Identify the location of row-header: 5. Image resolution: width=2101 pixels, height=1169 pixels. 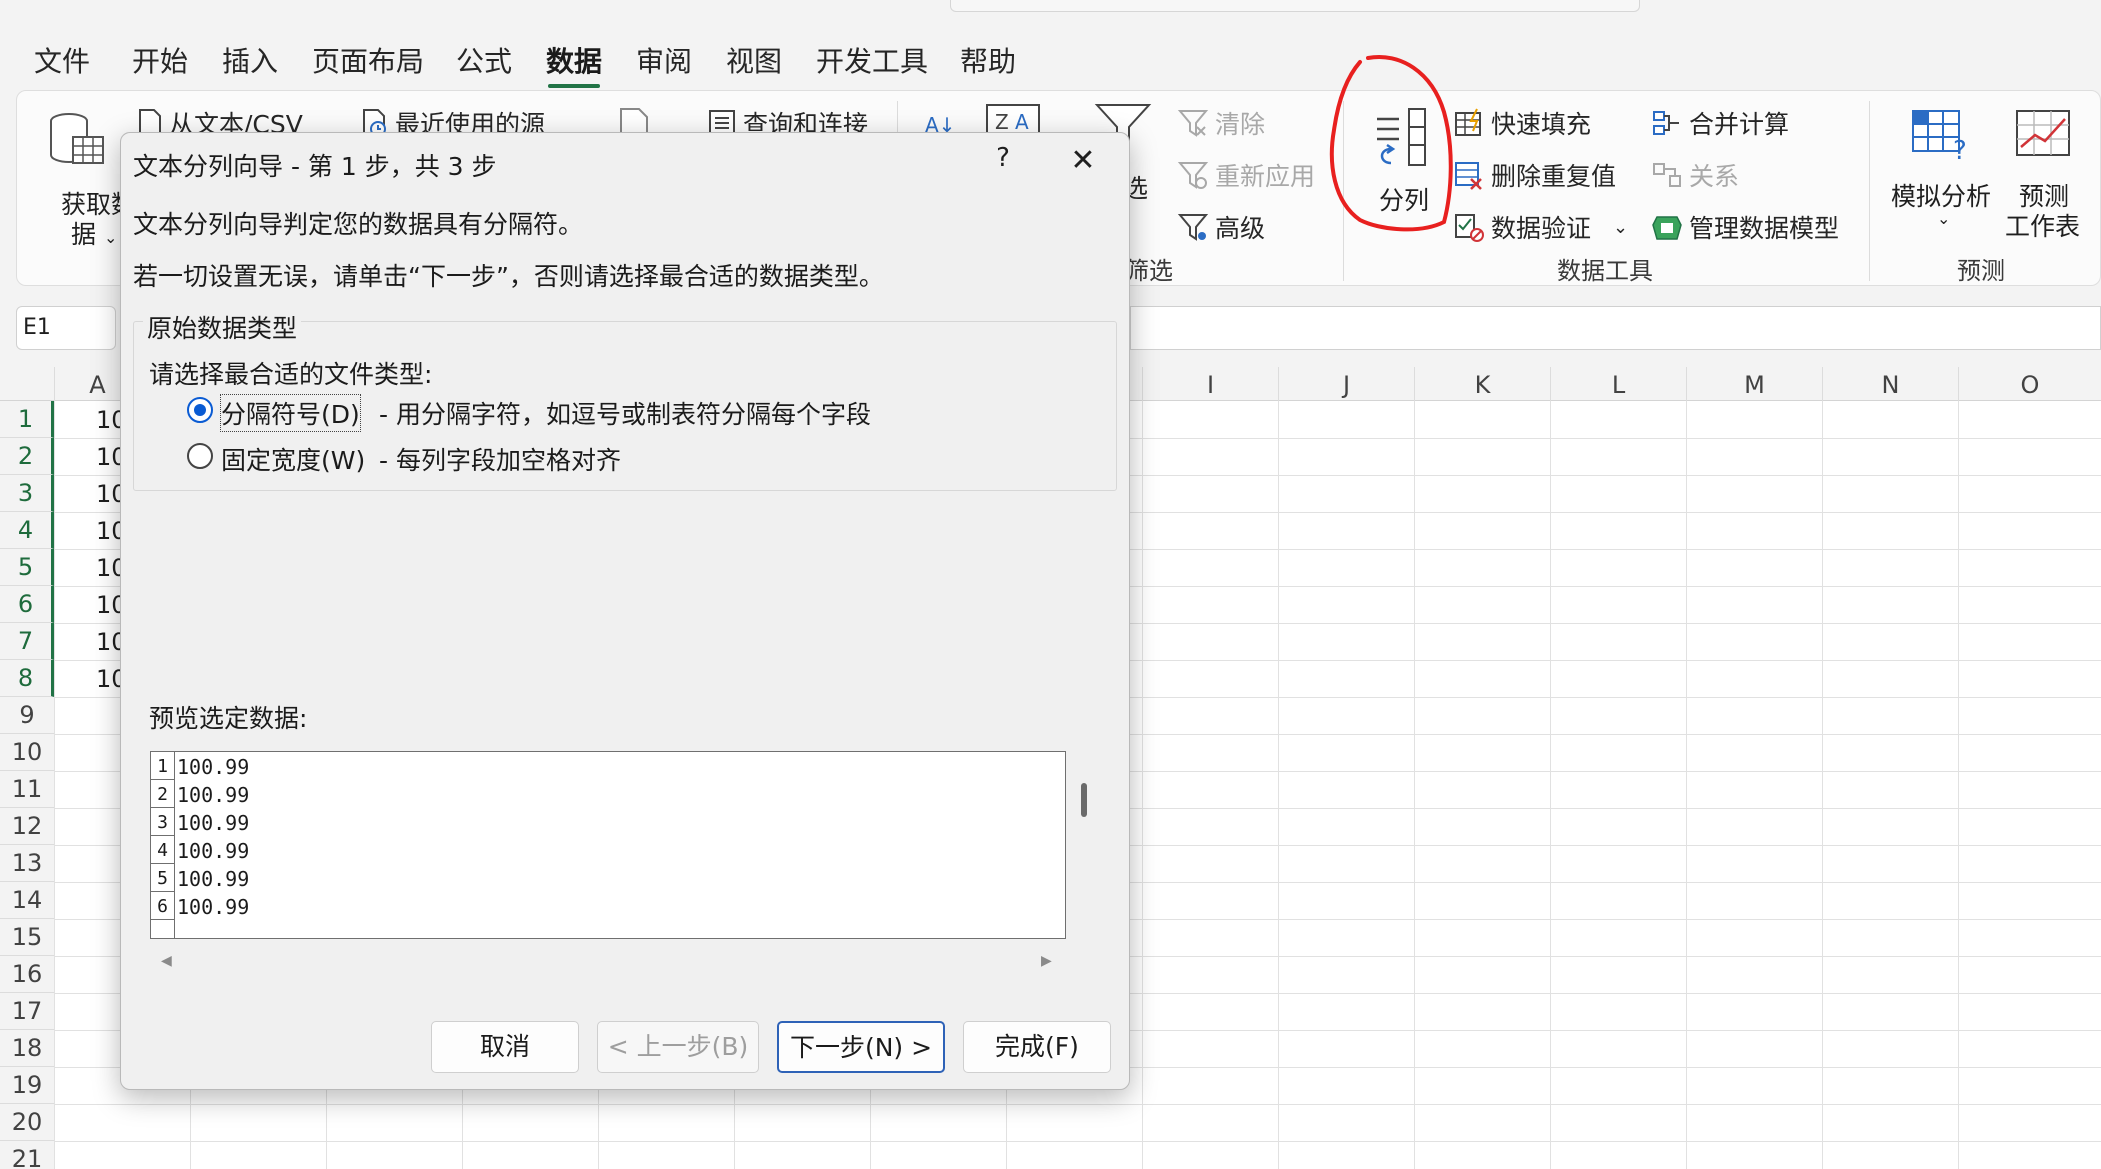
(27, 567).